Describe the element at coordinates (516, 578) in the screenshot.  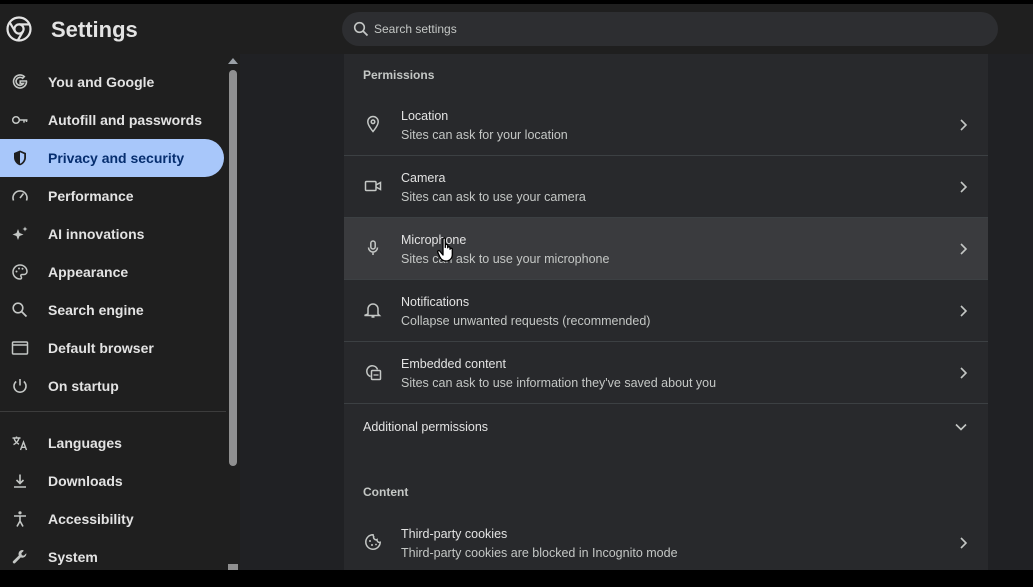
I see `bottom-edge` at that location.